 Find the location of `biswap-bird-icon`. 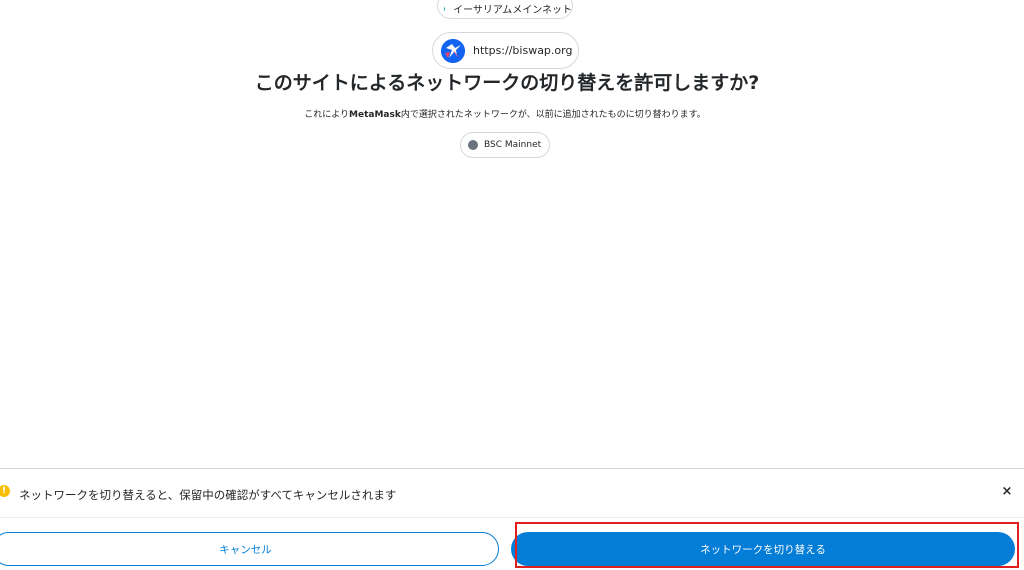

biswap-bird-icon is located at coordinates (453, 50).